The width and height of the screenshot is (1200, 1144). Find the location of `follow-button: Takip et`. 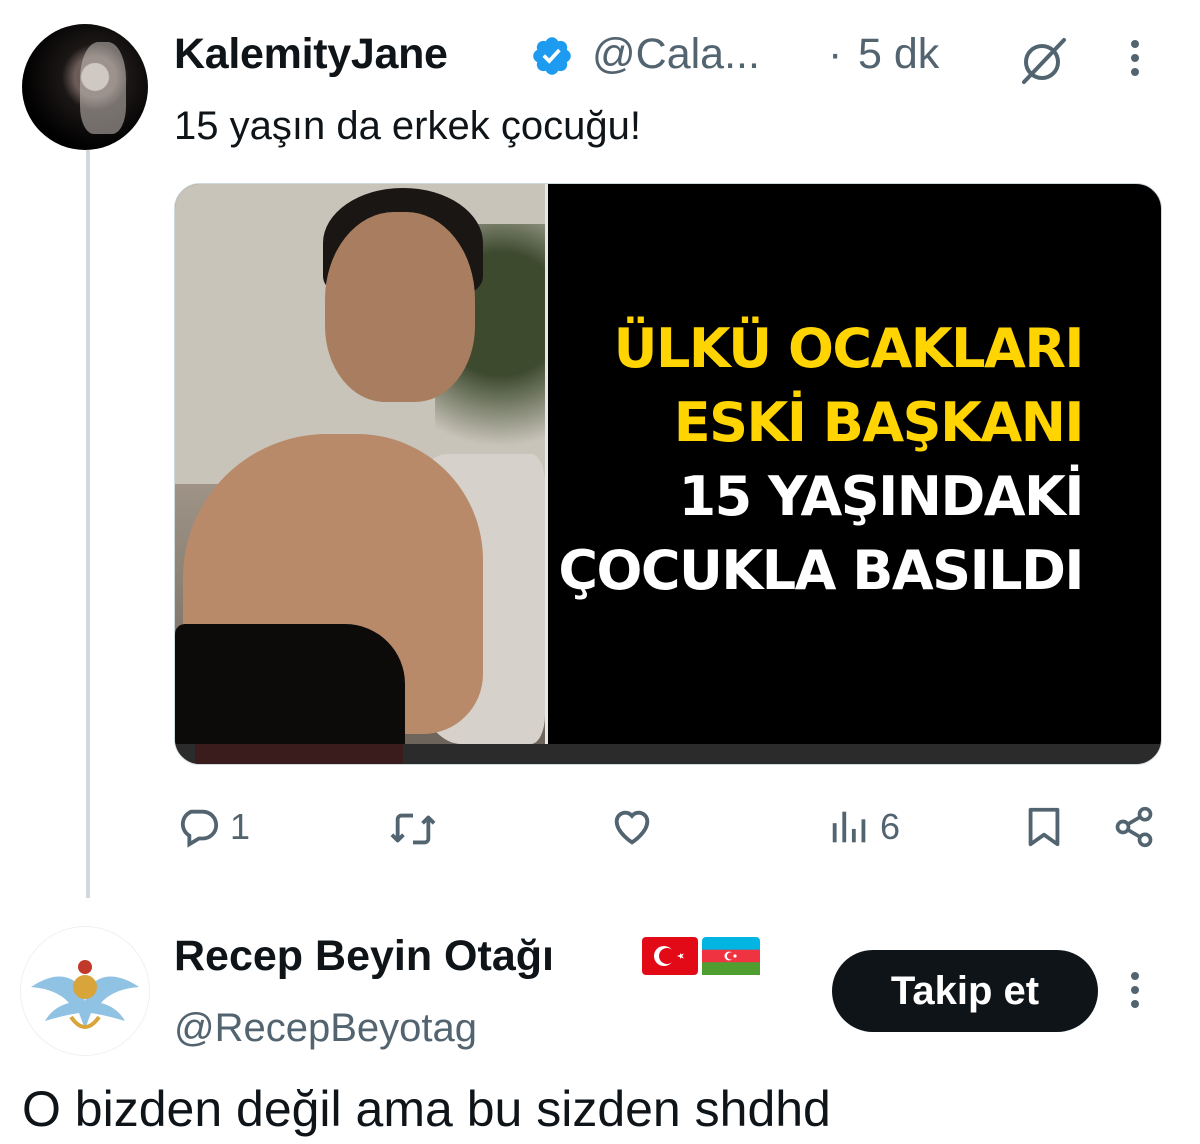

follow-button: Takip et is located at coordinates (965, 991).